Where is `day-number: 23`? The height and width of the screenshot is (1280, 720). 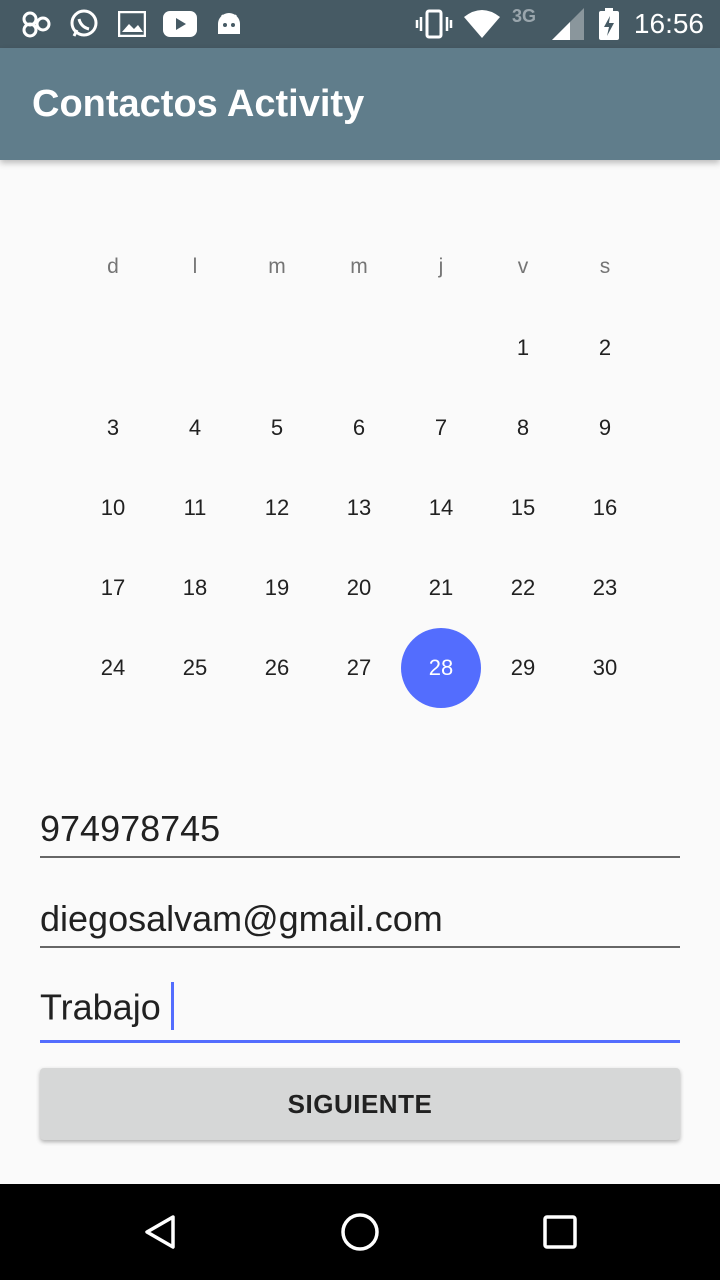 day-number: 23 is located at coordinates (605, 587).